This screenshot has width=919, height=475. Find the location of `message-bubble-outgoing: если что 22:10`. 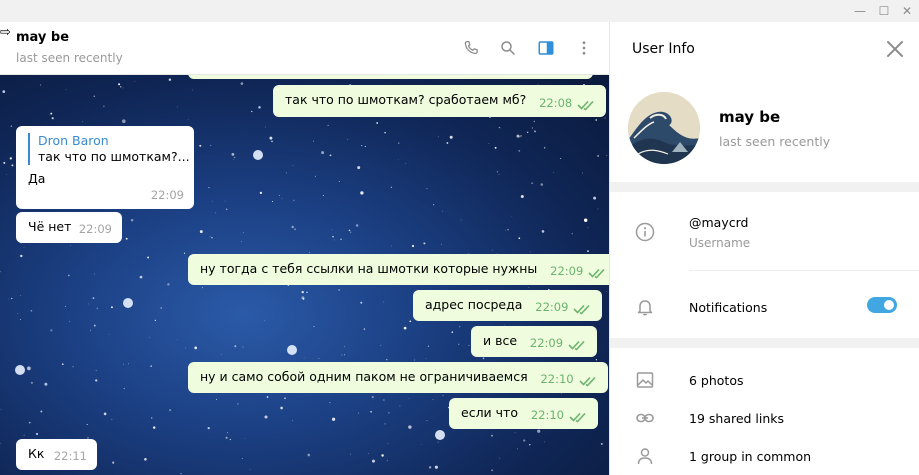

message-bubble-outgoing: если что 22:10 is located at coordinates (523, 413).